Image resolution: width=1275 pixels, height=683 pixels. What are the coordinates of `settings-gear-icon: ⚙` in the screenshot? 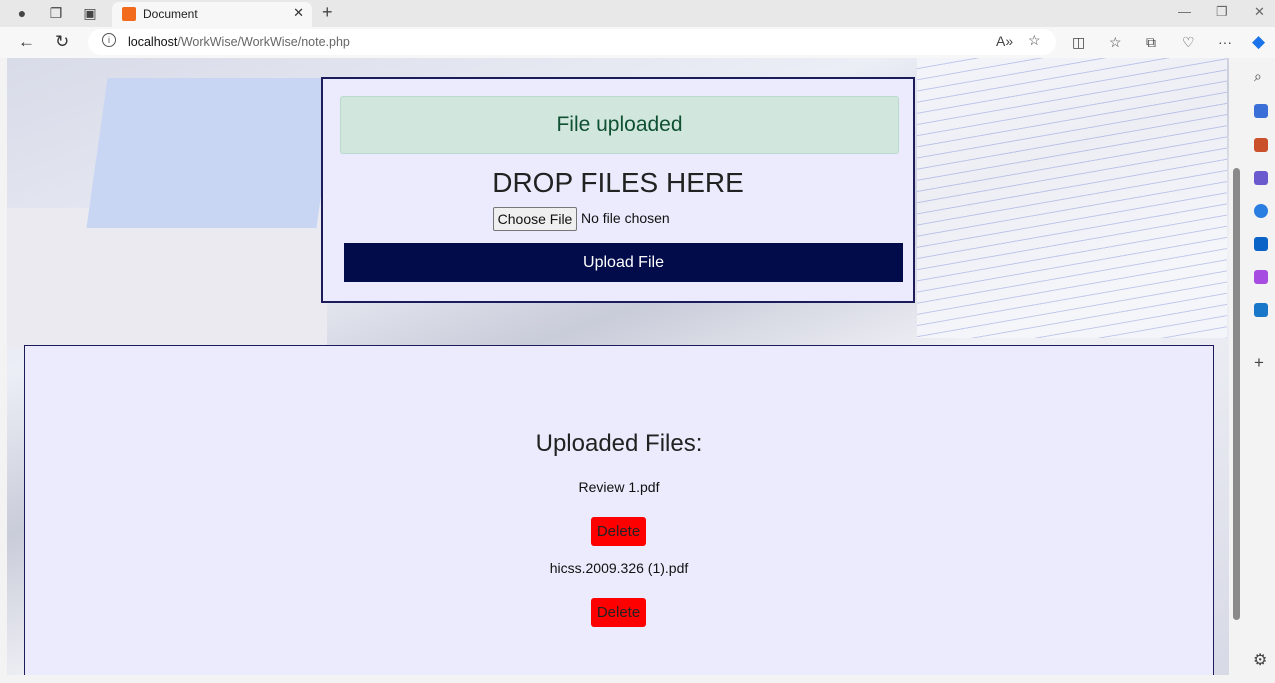 It's located at (1260, 660).